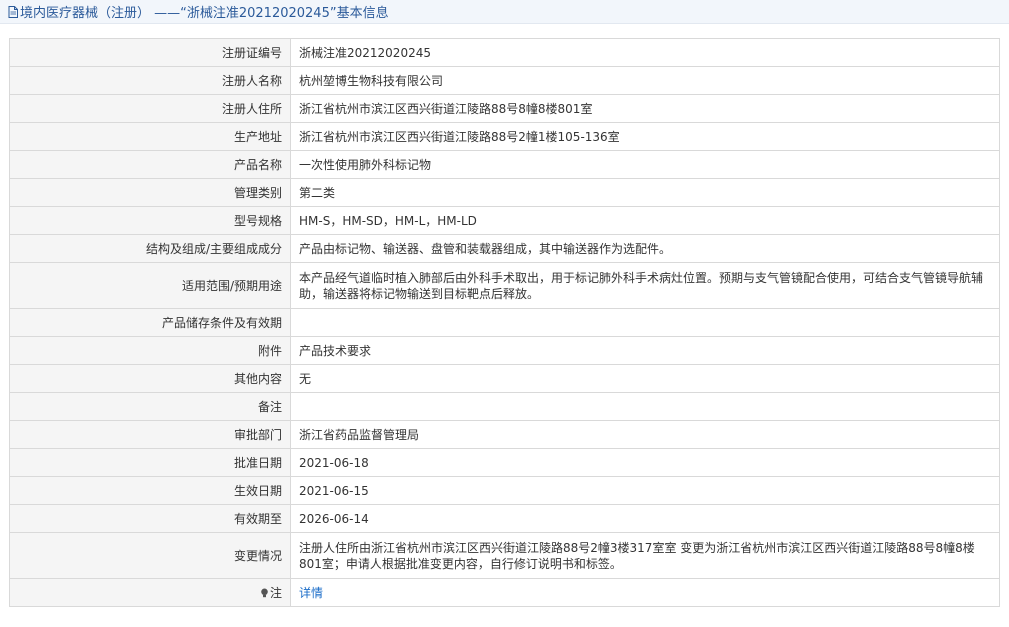 The image size is (1009, 627). I want to click on row-value: HM-S，HM-SD，HM-L，HM-LD, so click(645, 220).